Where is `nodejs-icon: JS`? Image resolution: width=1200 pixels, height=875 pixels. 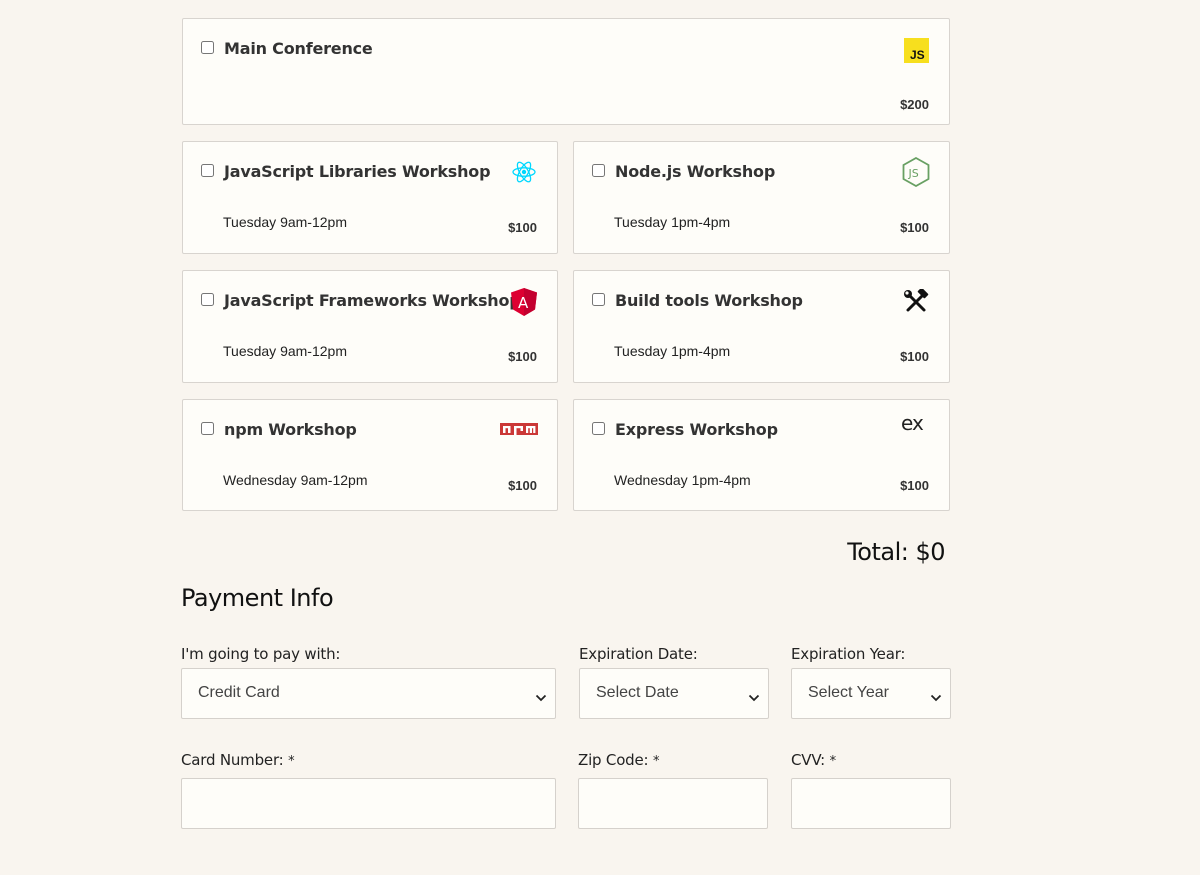 nodejs-icon: JS is located at coordinates (916, 174).